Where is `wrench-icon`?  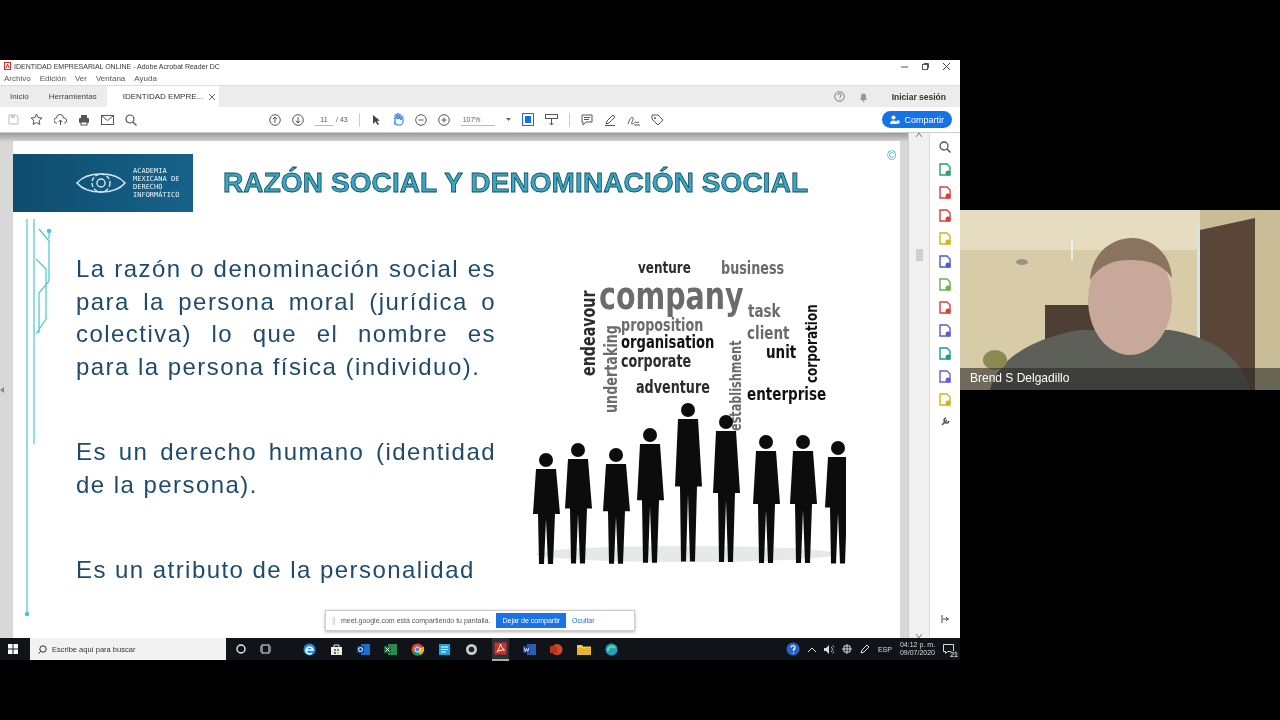
wrench-icon is located at coordinates (945, 421).